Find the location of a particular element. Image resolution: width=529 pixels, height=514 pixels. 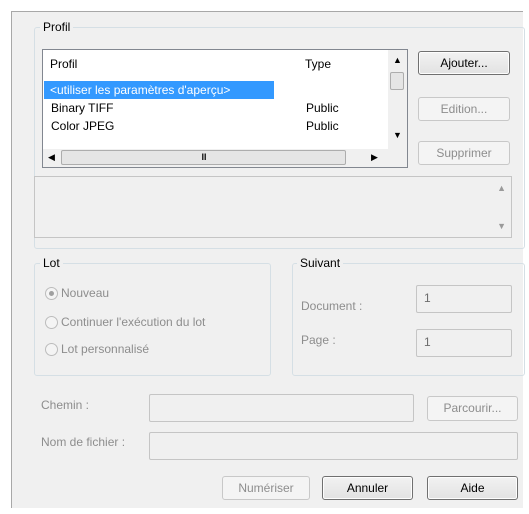

page-field: 1 is located at coordinates (464, 343).